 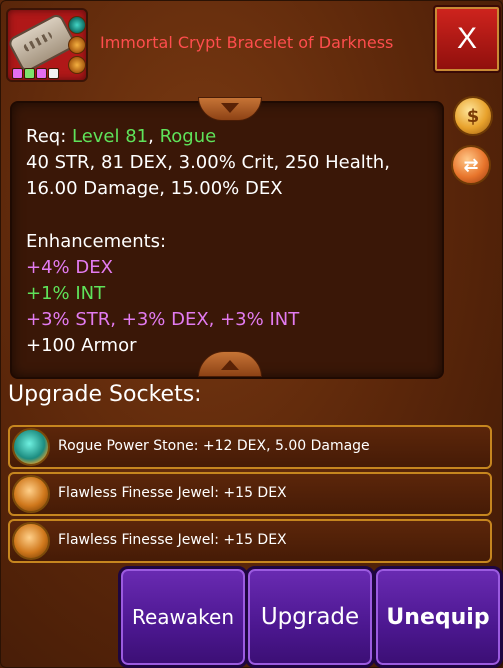 What do you see at coordinates (471, 165) in the screenshot?
I see `swap-icon: ⇄` at bounding box center [471, 165].